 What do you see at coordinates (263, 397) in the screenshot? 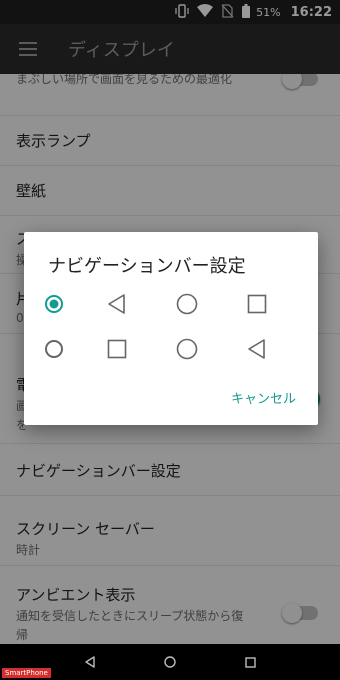
I see `cancel-button: キャンセル` at bounding box center [263, 397].